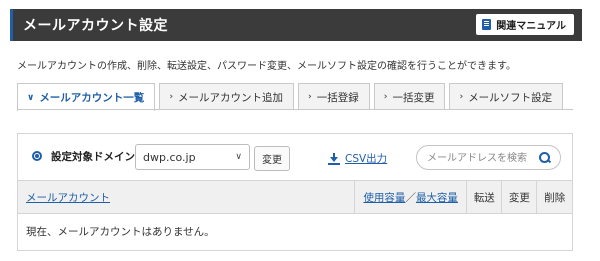 This screenshot has width=600, height=261. Describe the element at coordinates (92, 98) in the screenshot. I see `tab-label: メールアカウント一覧` at that location.